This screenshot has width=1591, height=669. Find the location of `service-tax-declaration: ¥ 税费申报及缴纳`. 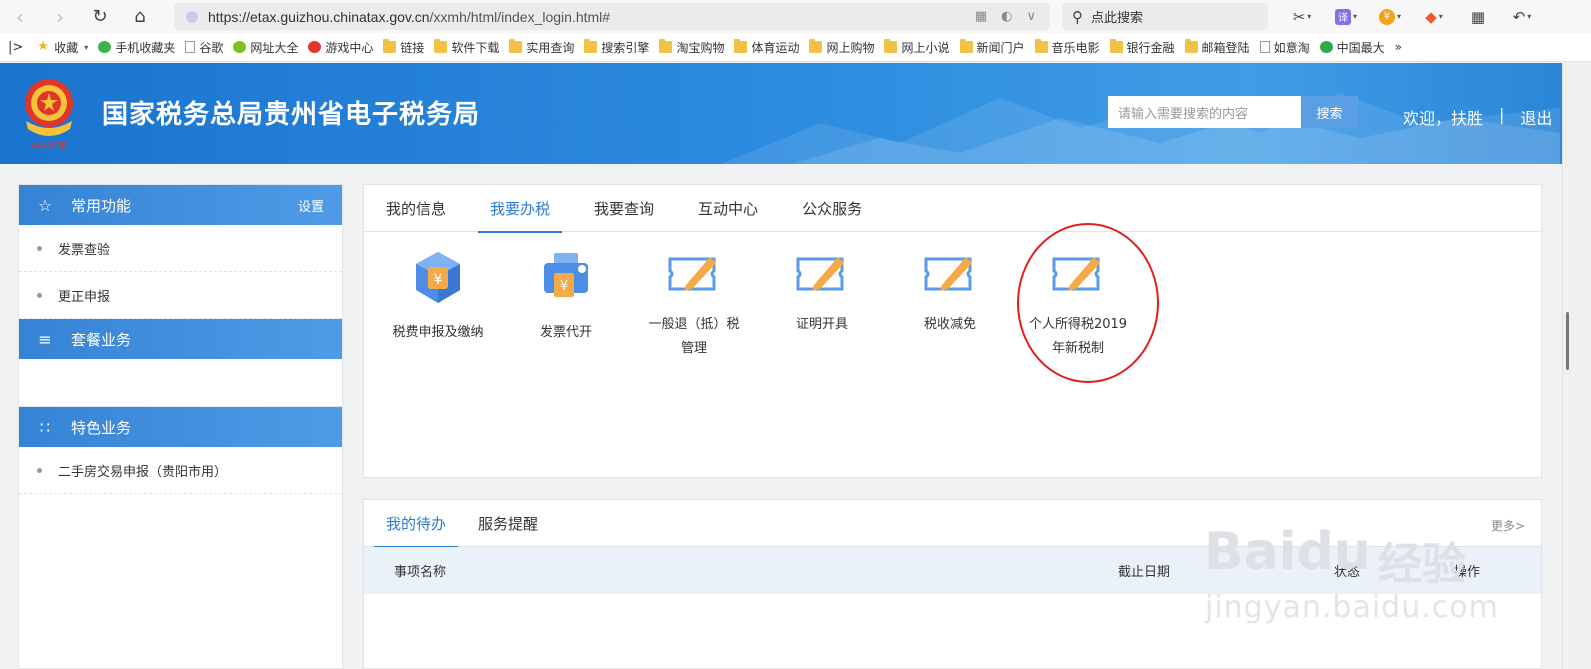

service-tax-declaration: ¥ 税费申报及缴纳 is located at coordinates (438, 297).